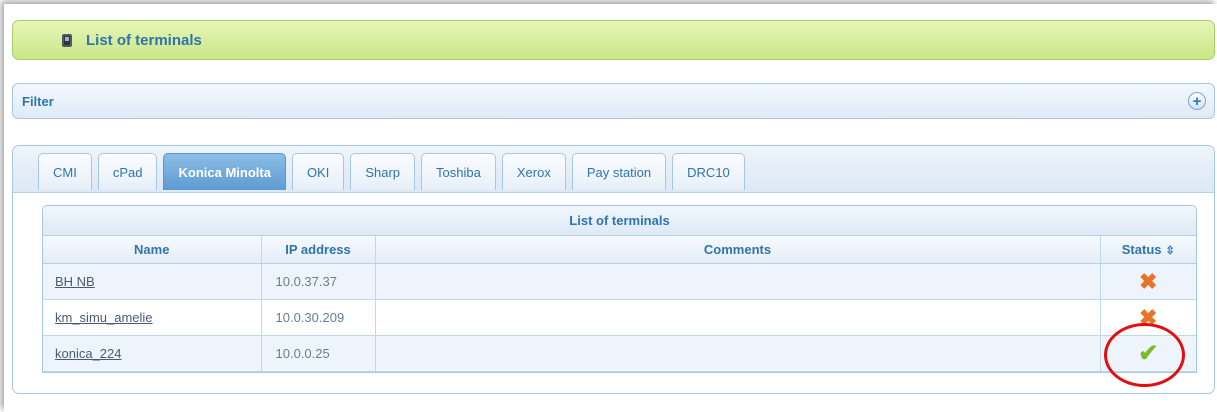  What do you see at coordinates (708, 171) in the screenshot?
I see `tab-drc10: DRC10` at bounding box center [708, 171].